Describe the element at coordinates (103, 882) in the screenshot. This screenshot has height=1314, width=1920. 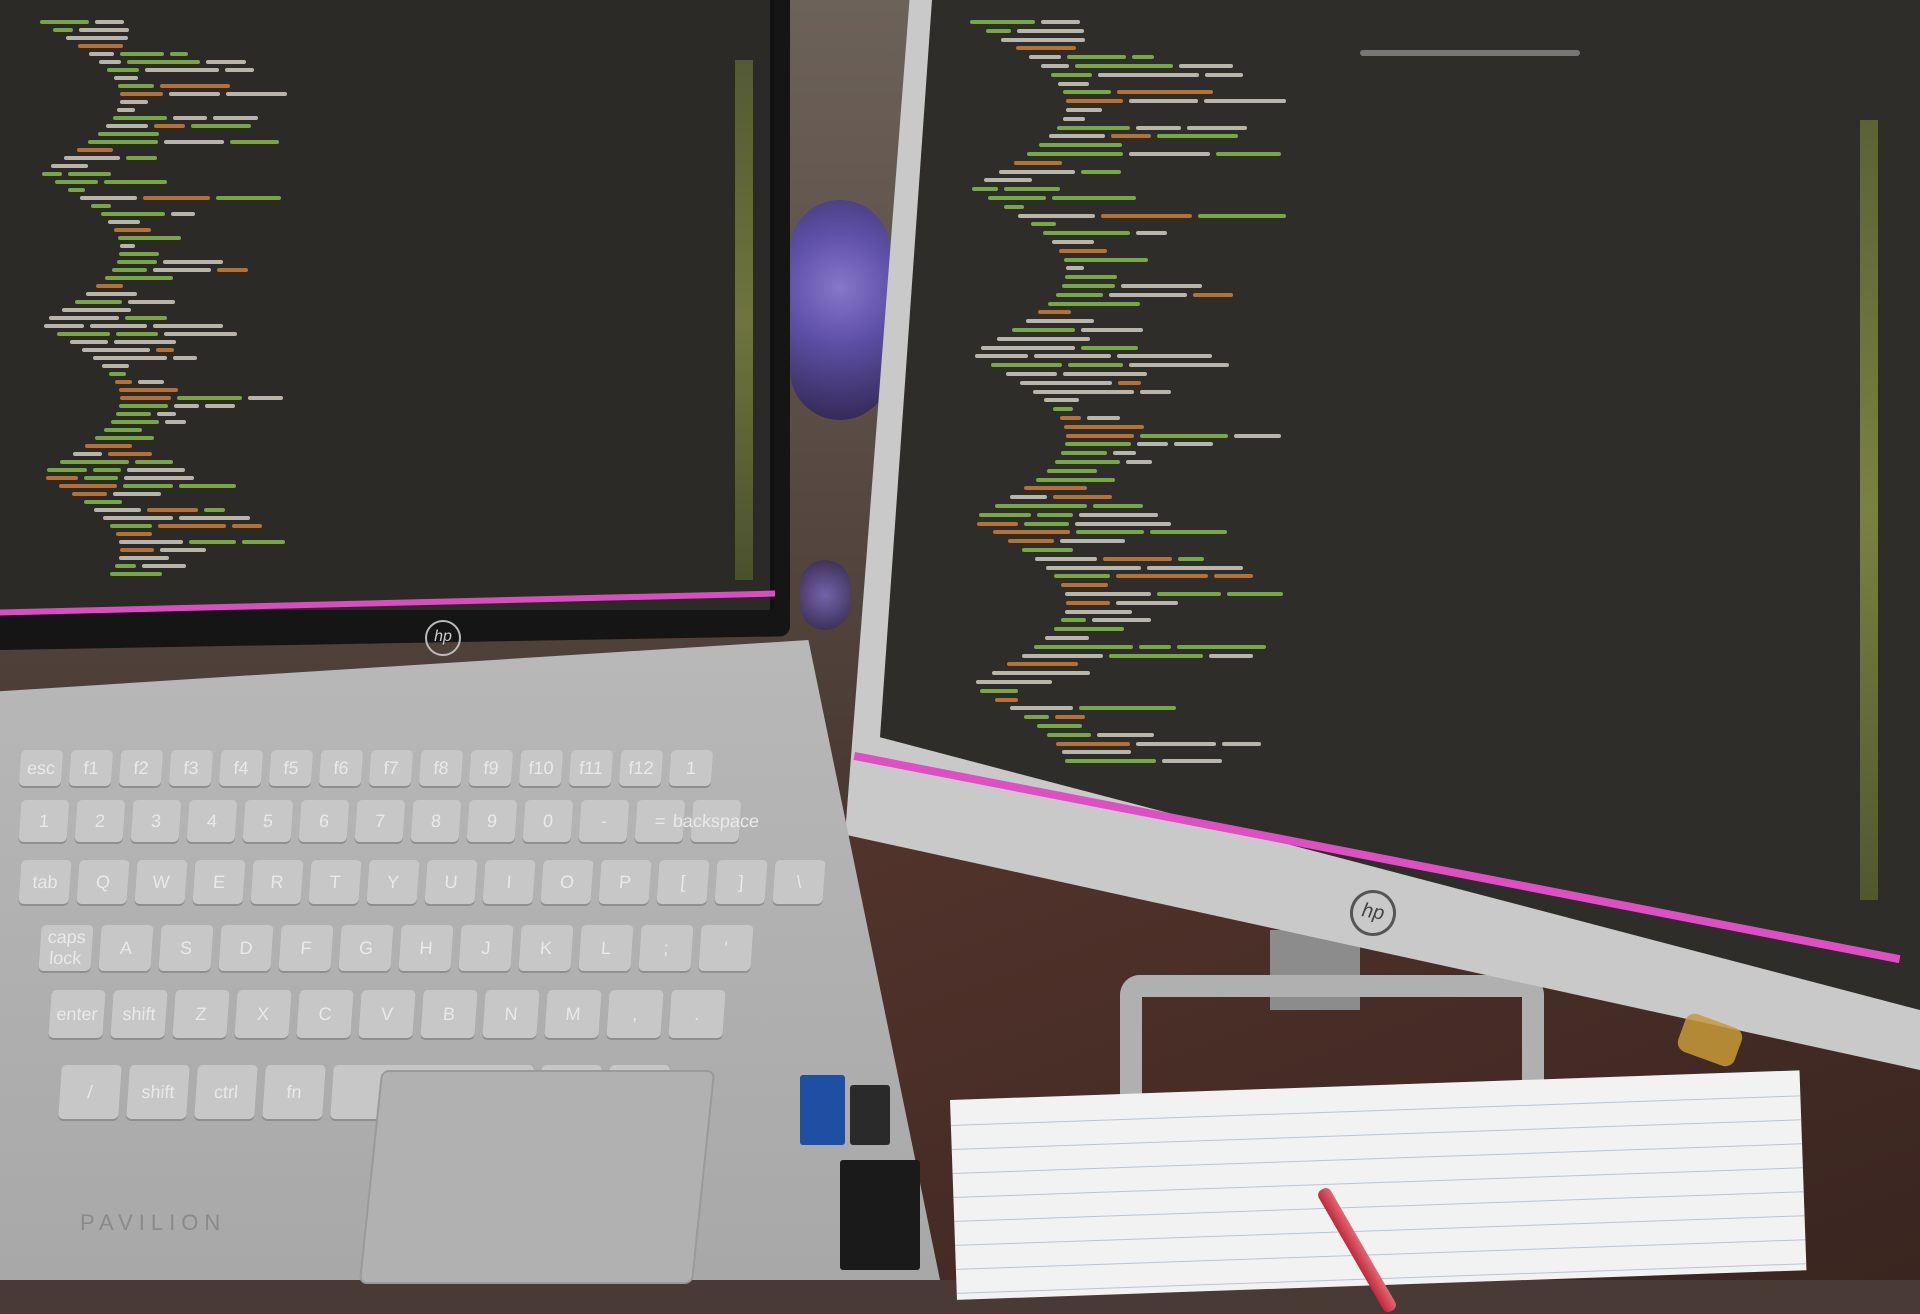
I see `keyboard-key: Q` at that location.